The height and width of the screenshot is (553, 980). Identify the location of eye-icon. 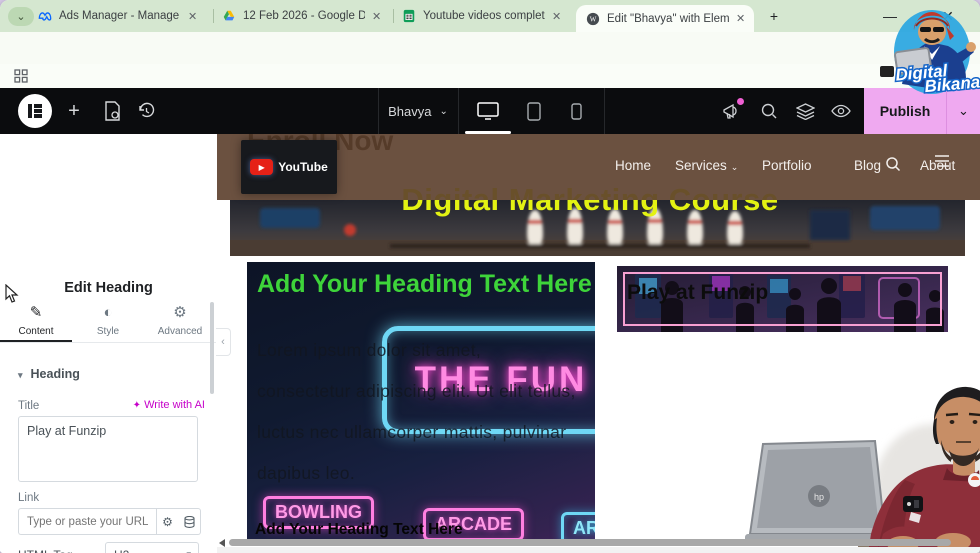
(841, 111).